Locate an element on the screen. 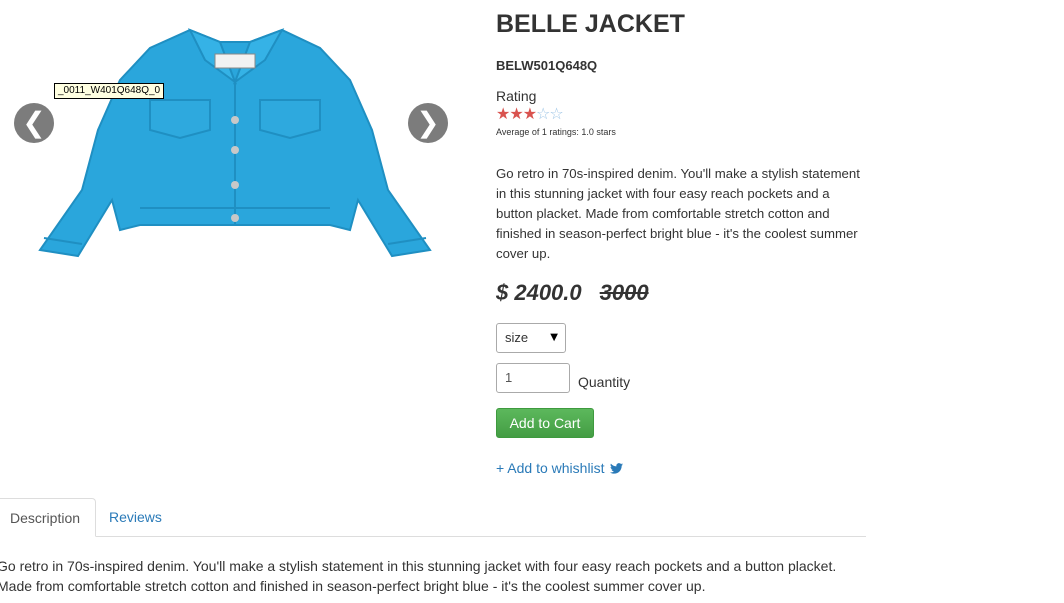 This screenshot has height=603, width=1064. wishlist-label: + Add to whishlist is located at coordinates (550, 468).